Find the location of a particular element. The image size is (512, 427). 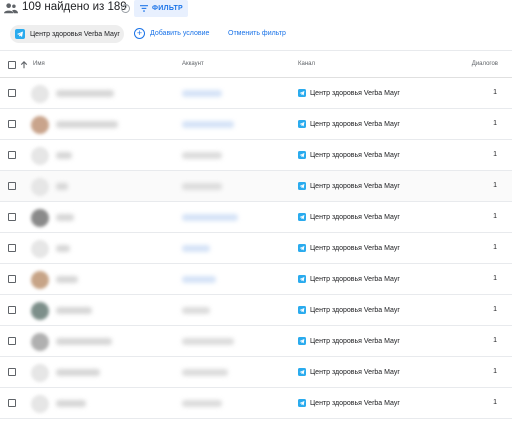

channel-filter-chip: Центр здоровья Verba Mayr is located at coordinates (67, 34).